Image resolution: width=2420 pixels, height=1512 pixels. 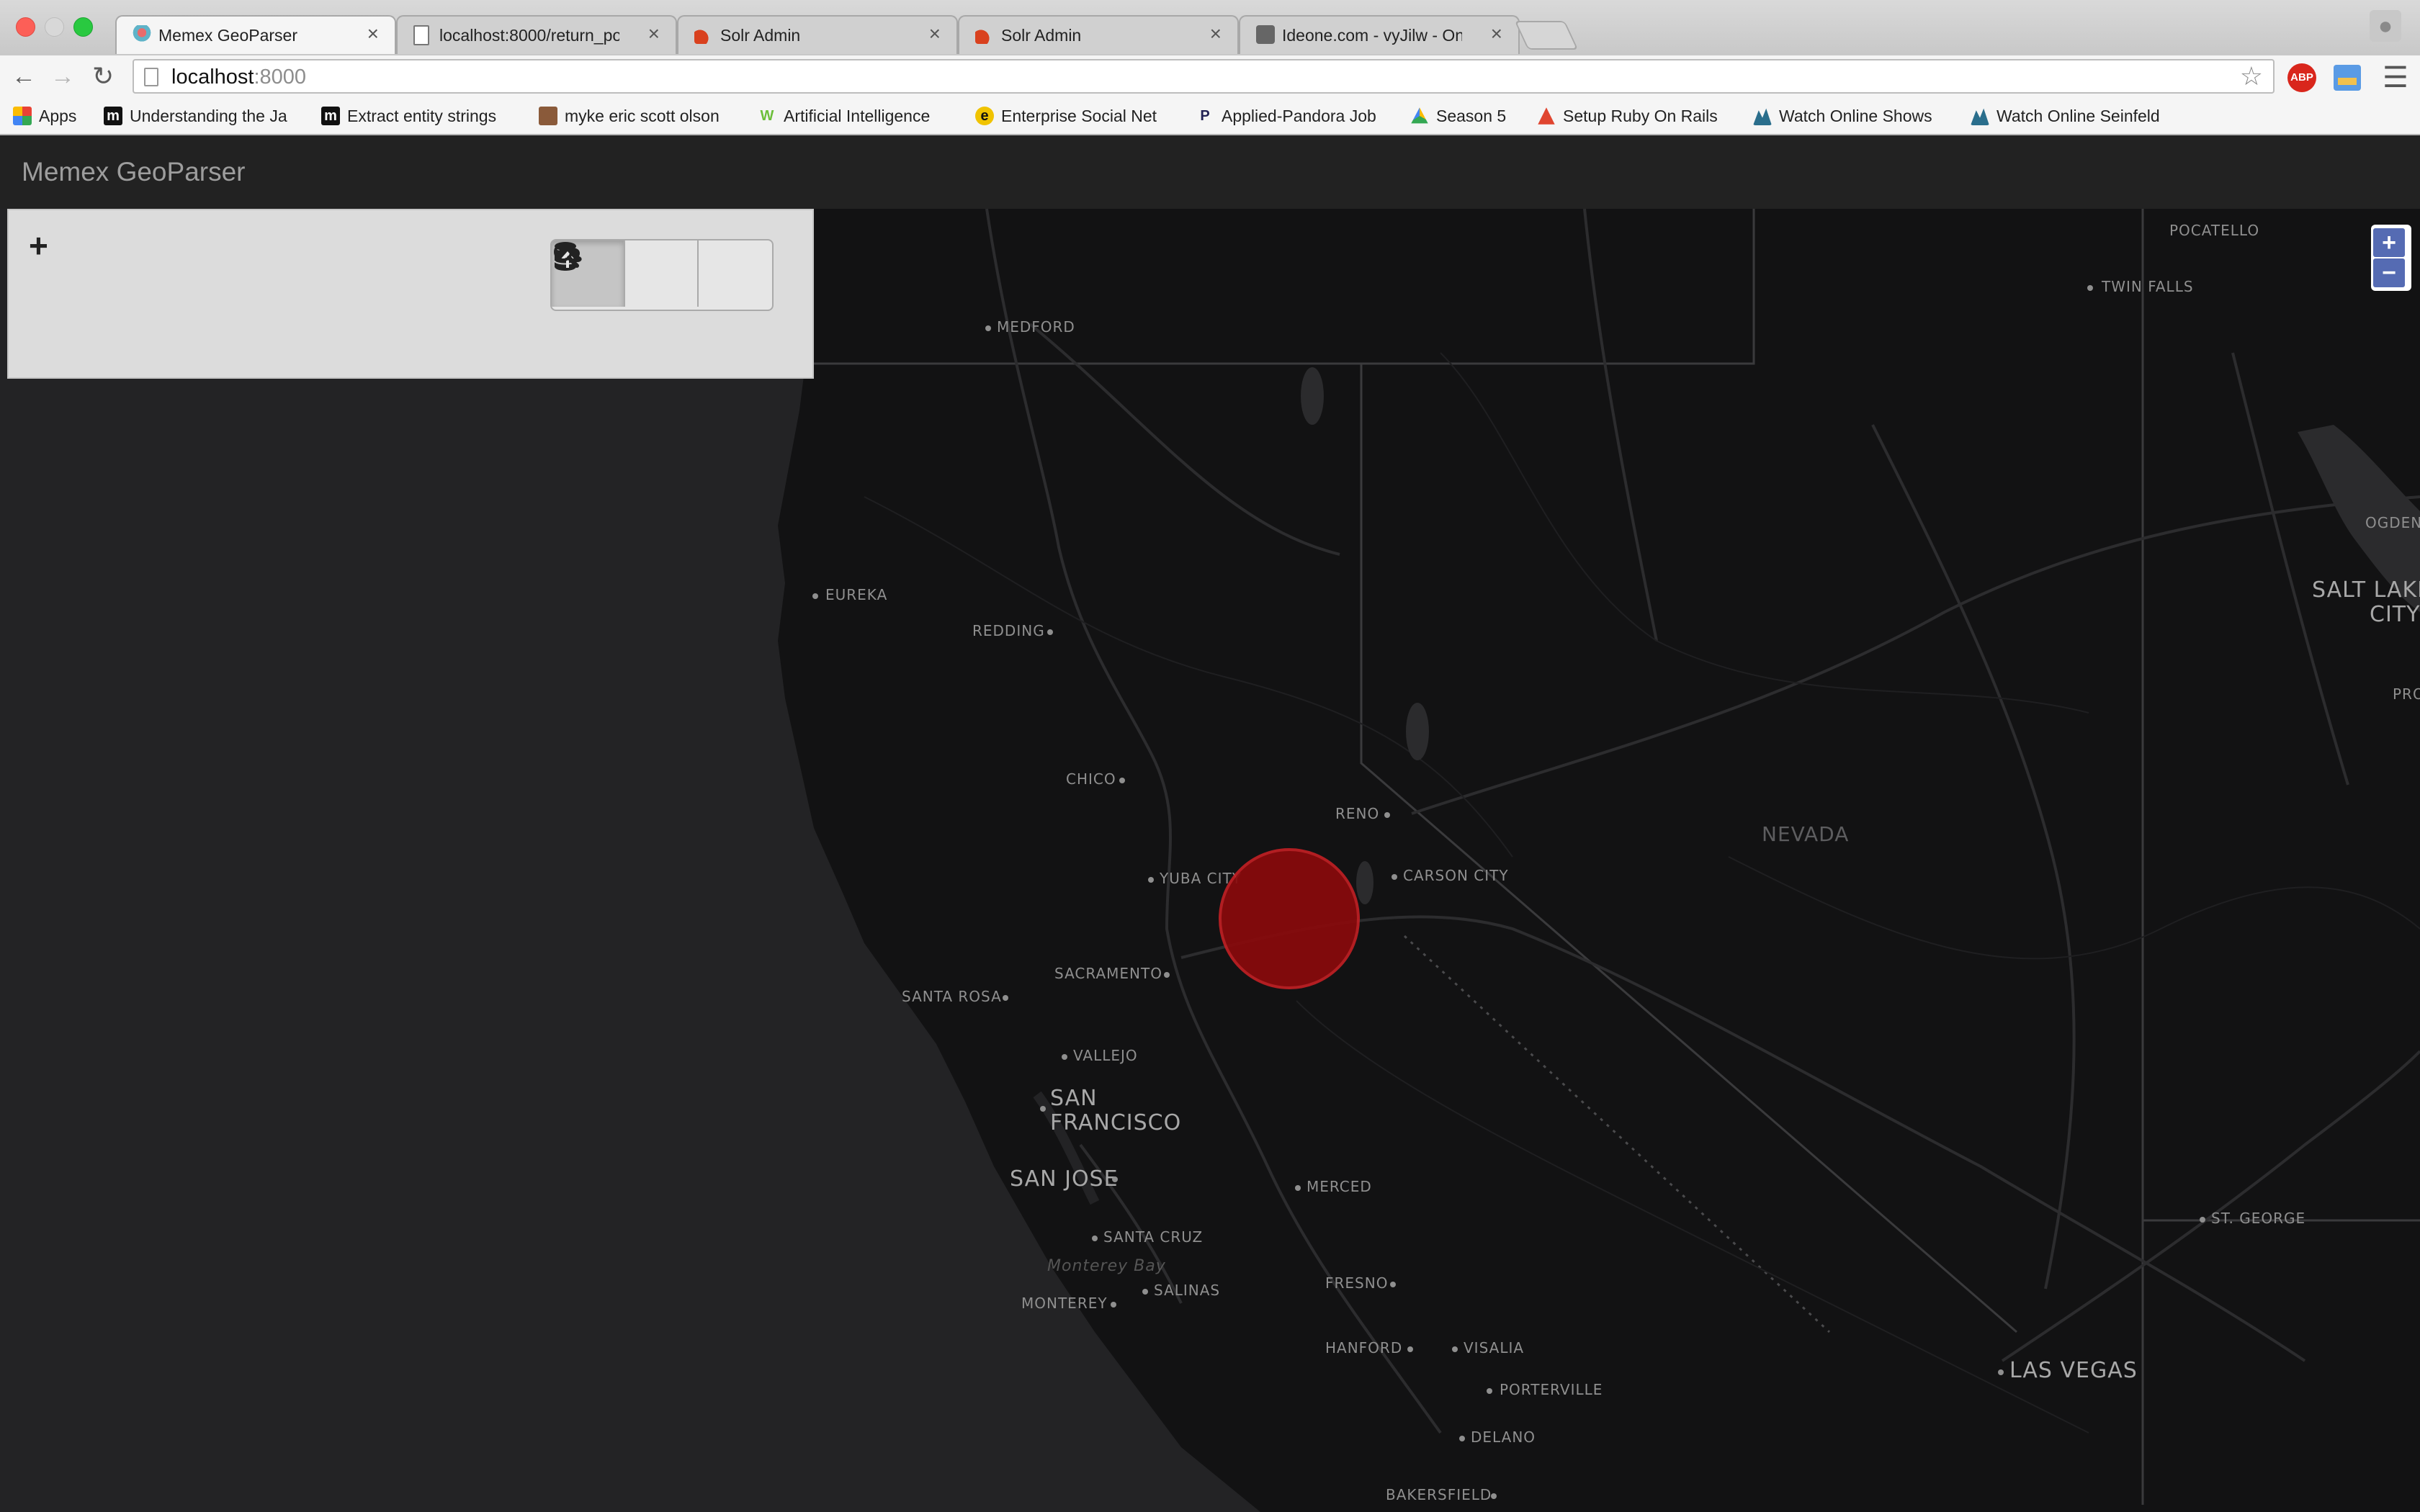 I want to click on bookmark-ai: W Artificial Intelligence, so click(x=855, y=115).